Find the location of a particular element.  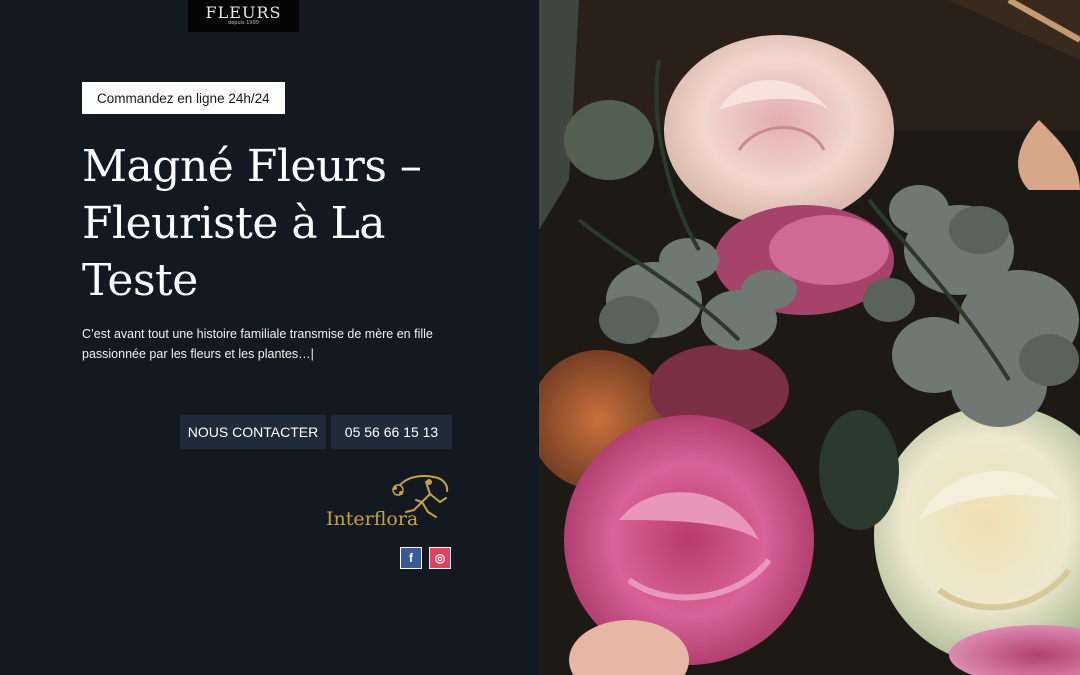

interflora-mercury-icon: Interflora is located at coordinates (387, 502).